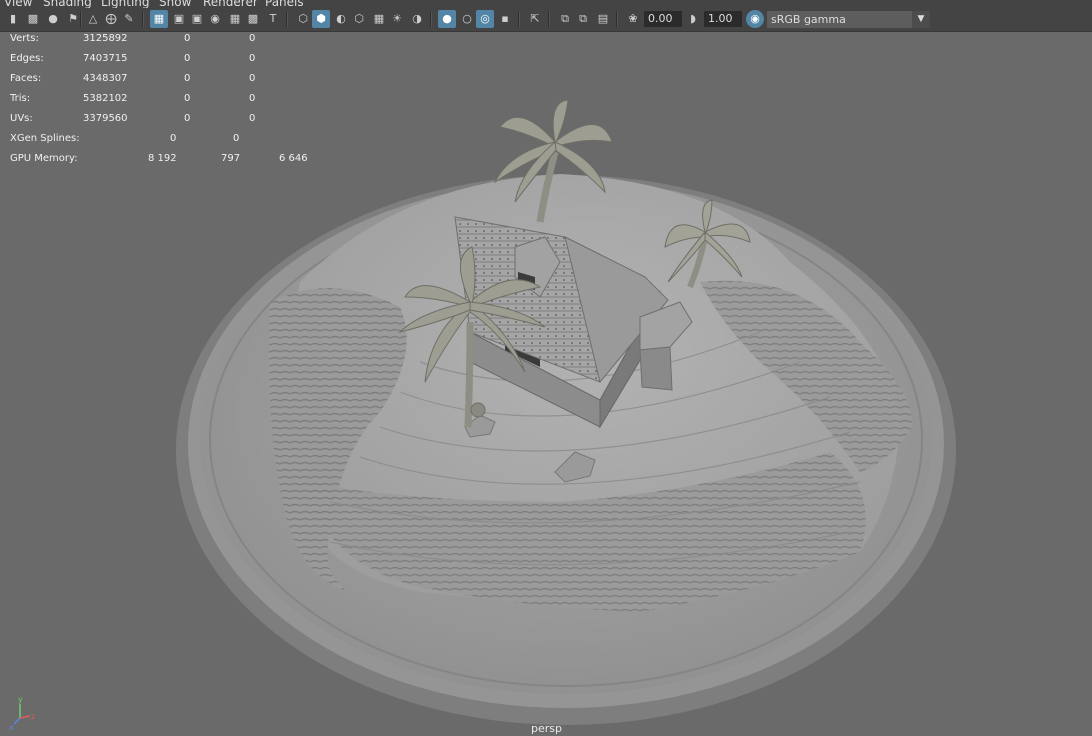 The width and height of the screenshot is (1092, 736). Describe the element at coordinates (303, 19) in the screenshot. I see `wireframe-icon: ⬡` at that location.